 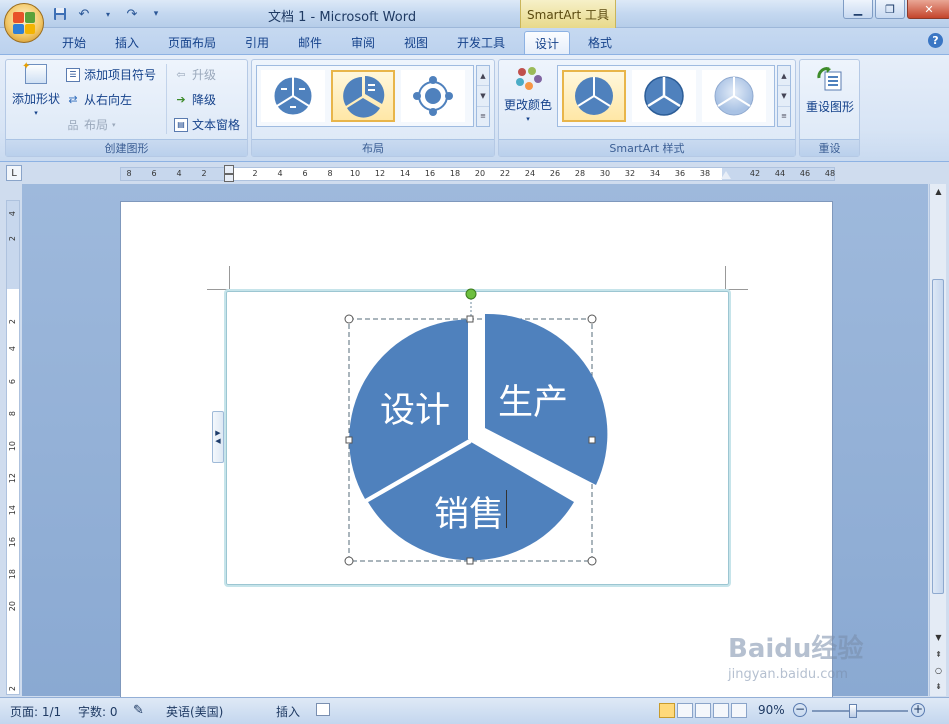 What do you see at coordinates (705, 173) in the screenshot?
I see `ruler-tick-label: 38` at bounding box center [705, 173].